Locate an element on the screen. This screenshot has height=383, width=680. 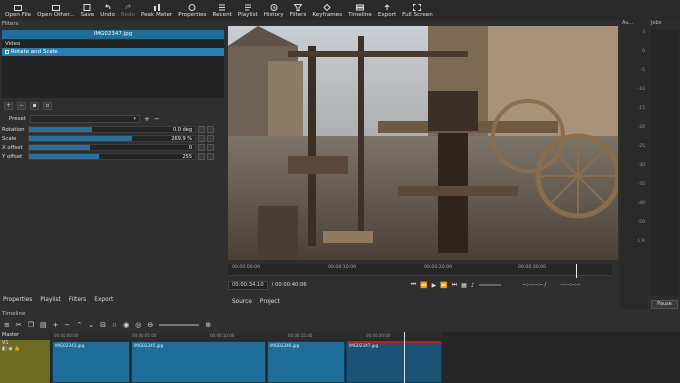
volume-icon: ♪ is located at coordinates (473, 285).